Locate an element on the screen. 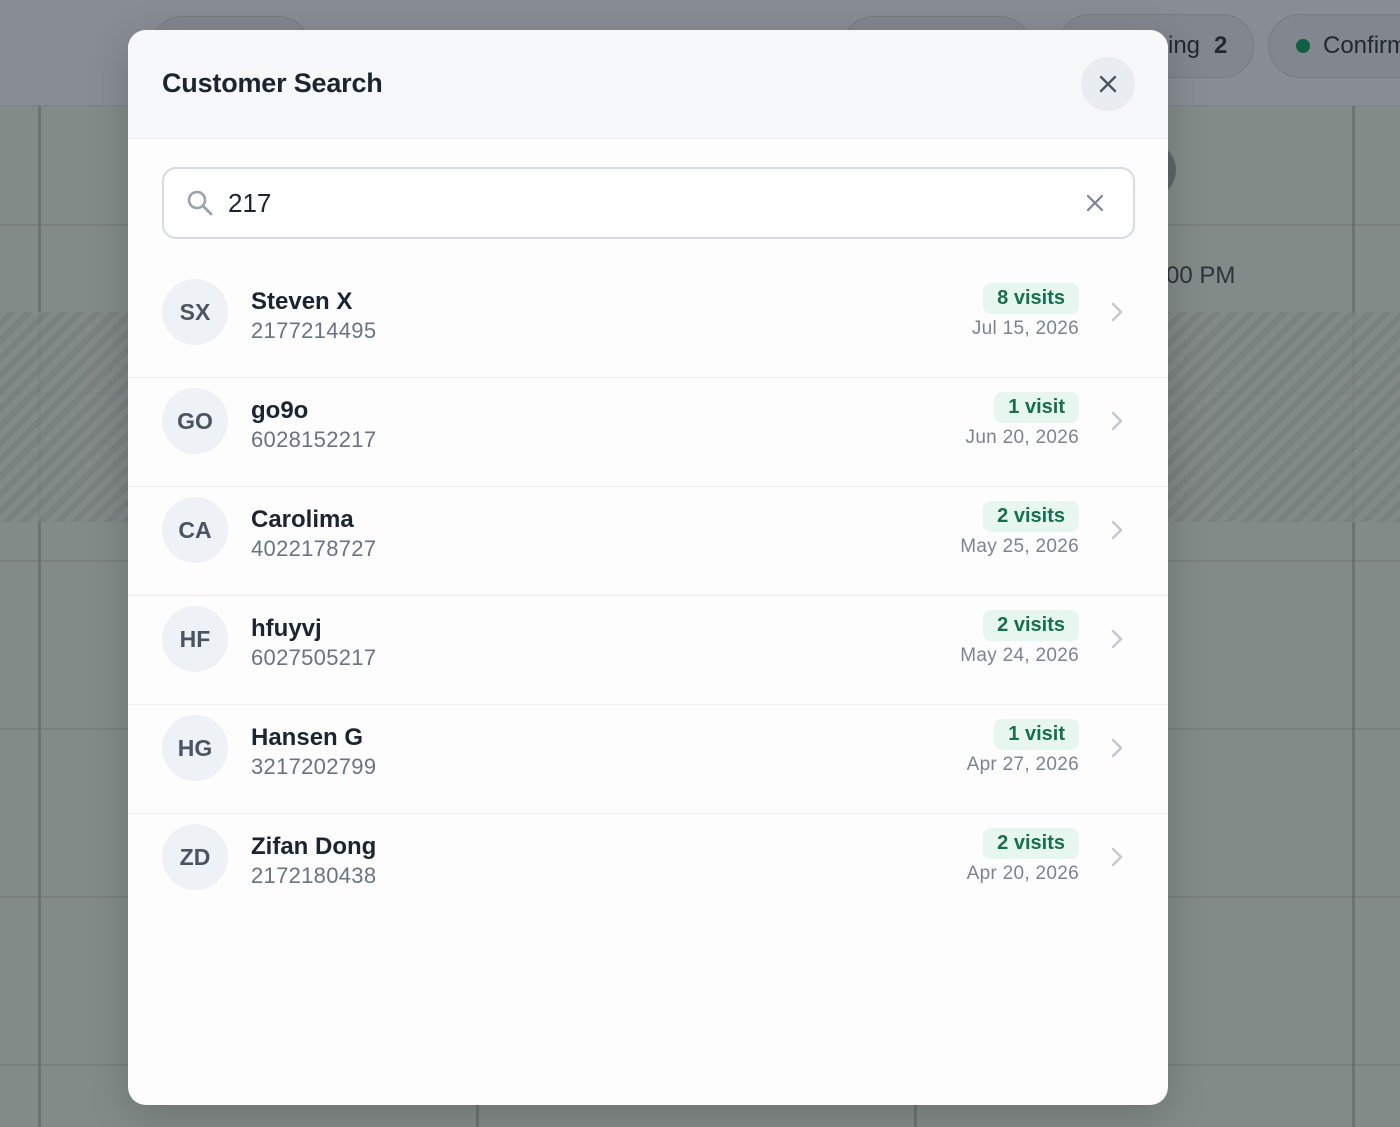 The width and height of the screenshot is (1400, 1127). last-visit-date: Jun 20, 2026 is located at coordinates (1022, 437).